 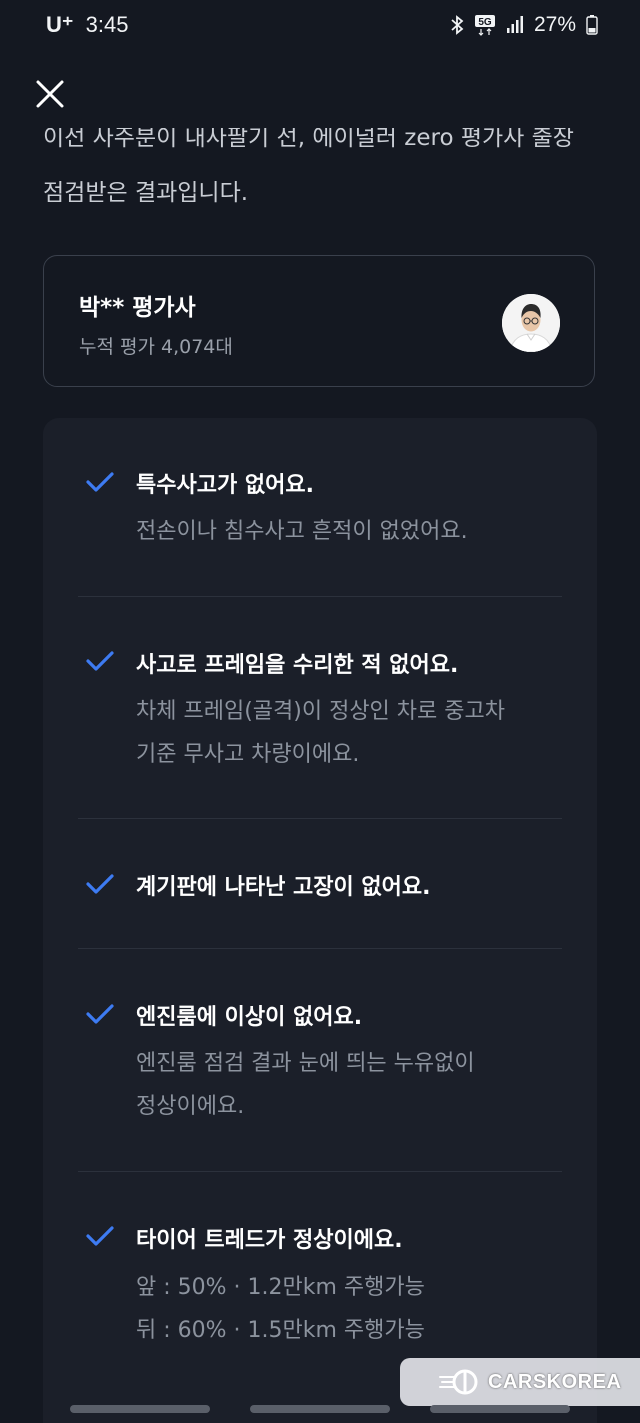 I want to click on network-icon: 5G, so click(x=485, y=25).